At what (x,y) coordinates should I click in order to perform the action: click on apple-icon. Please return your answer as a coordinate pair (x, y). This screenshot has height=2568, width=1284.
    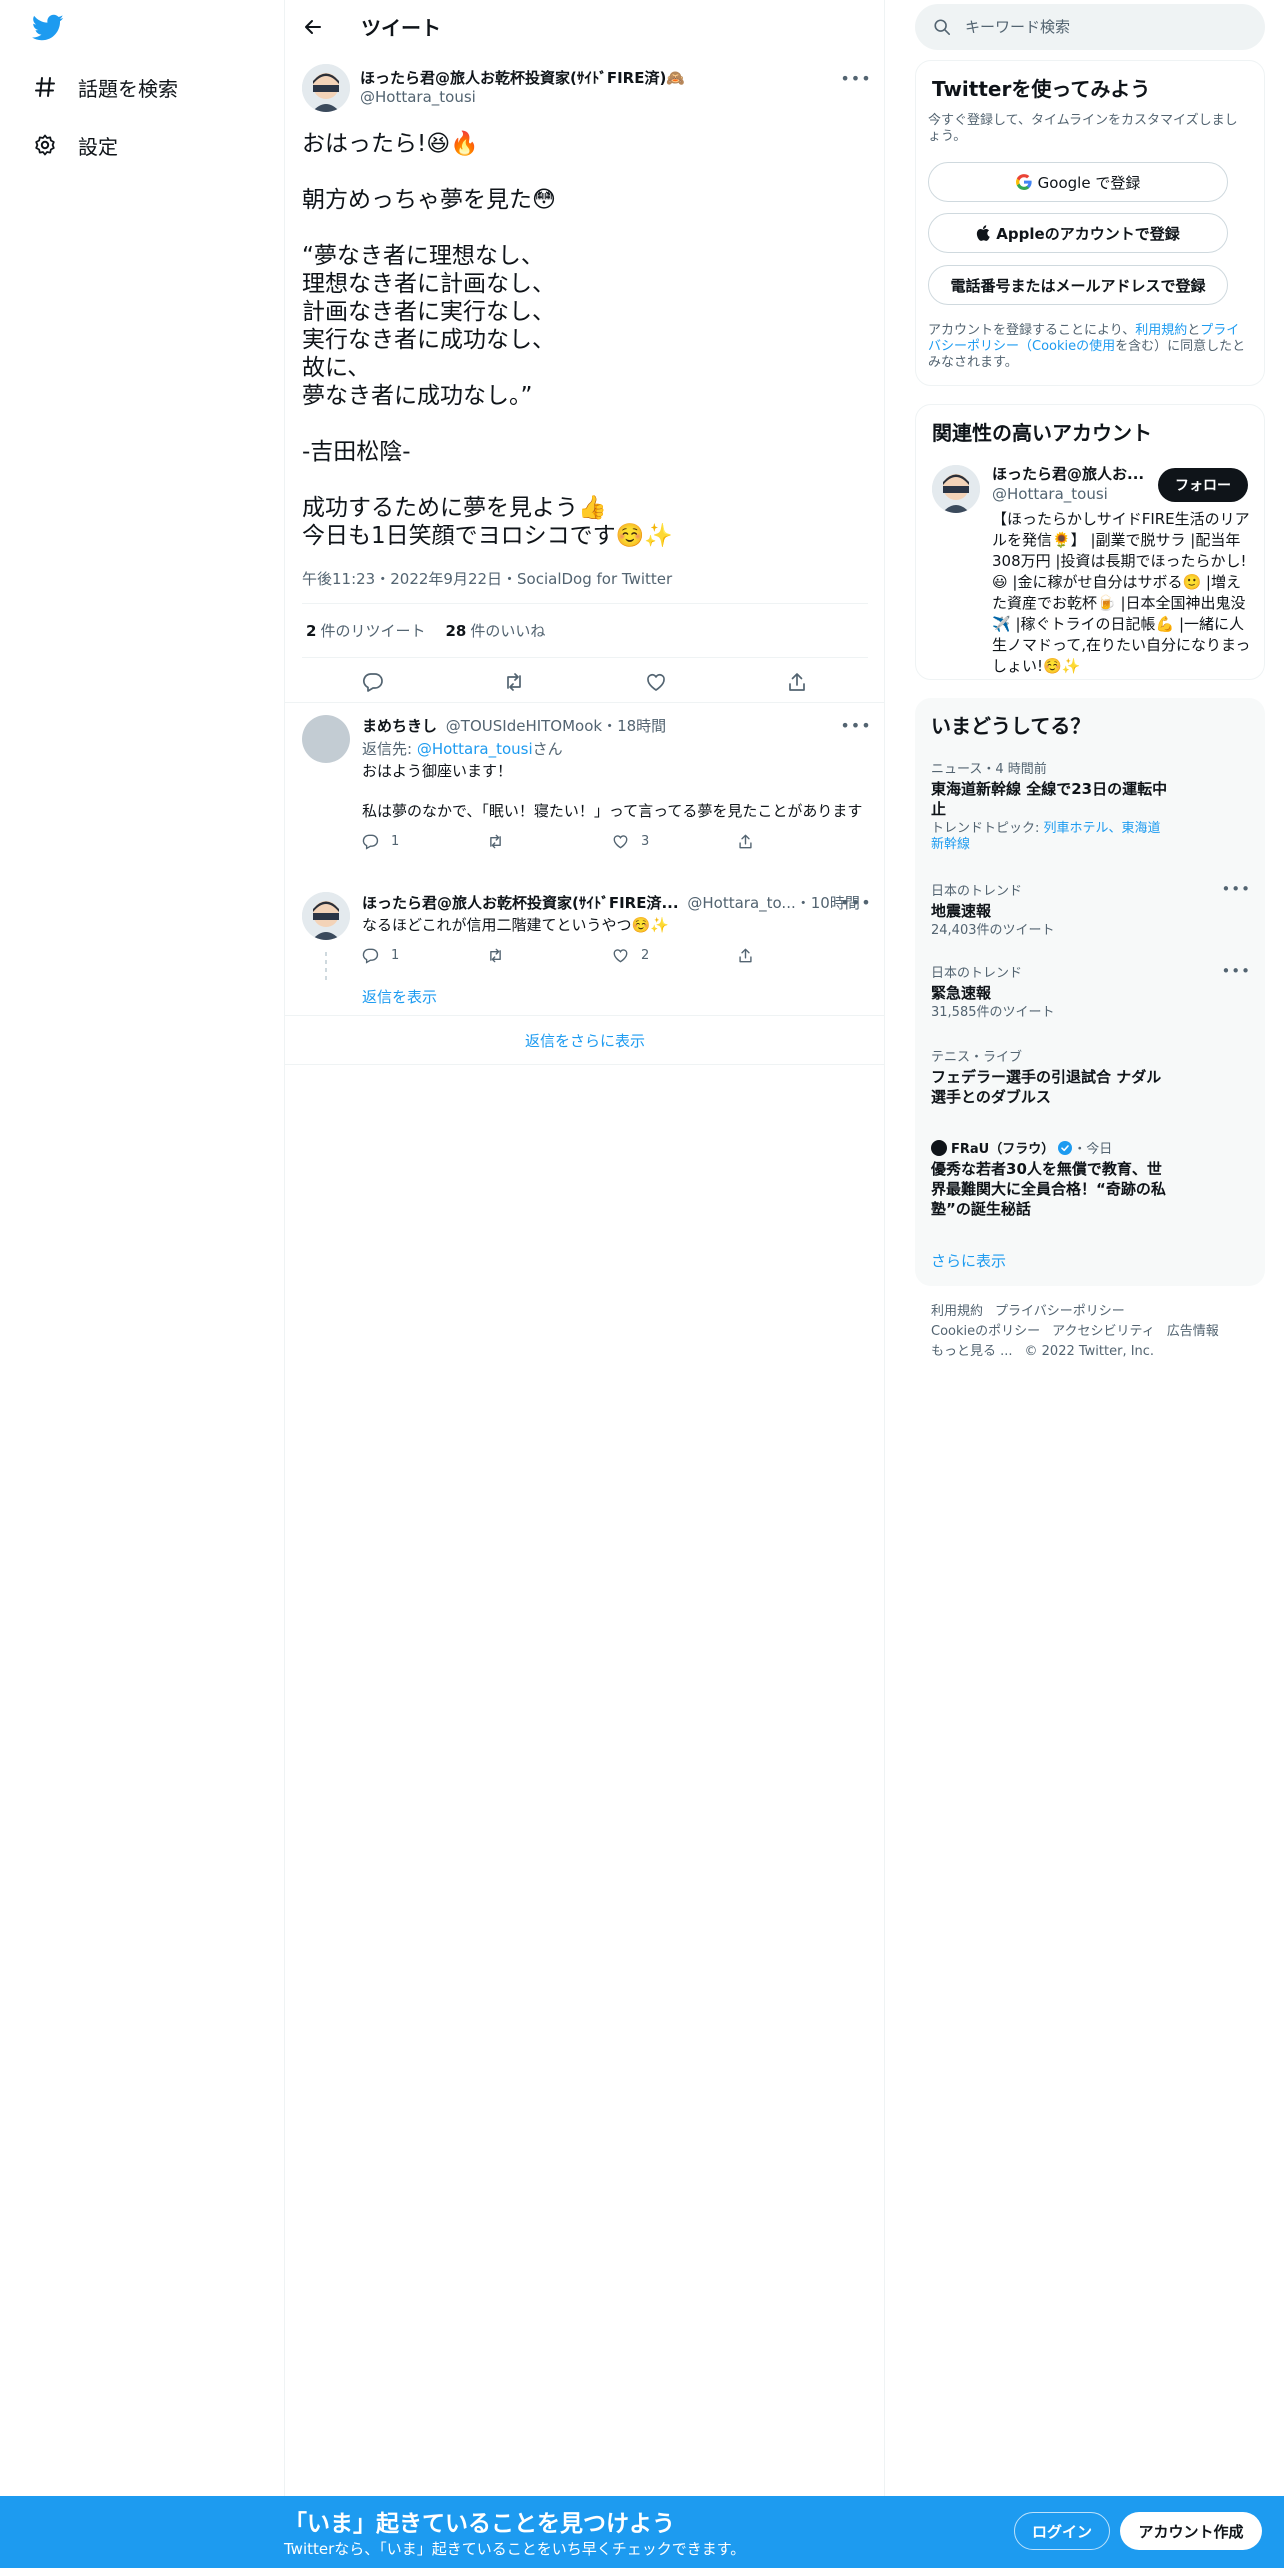
    Looking at the image, I should click on (984, 233).